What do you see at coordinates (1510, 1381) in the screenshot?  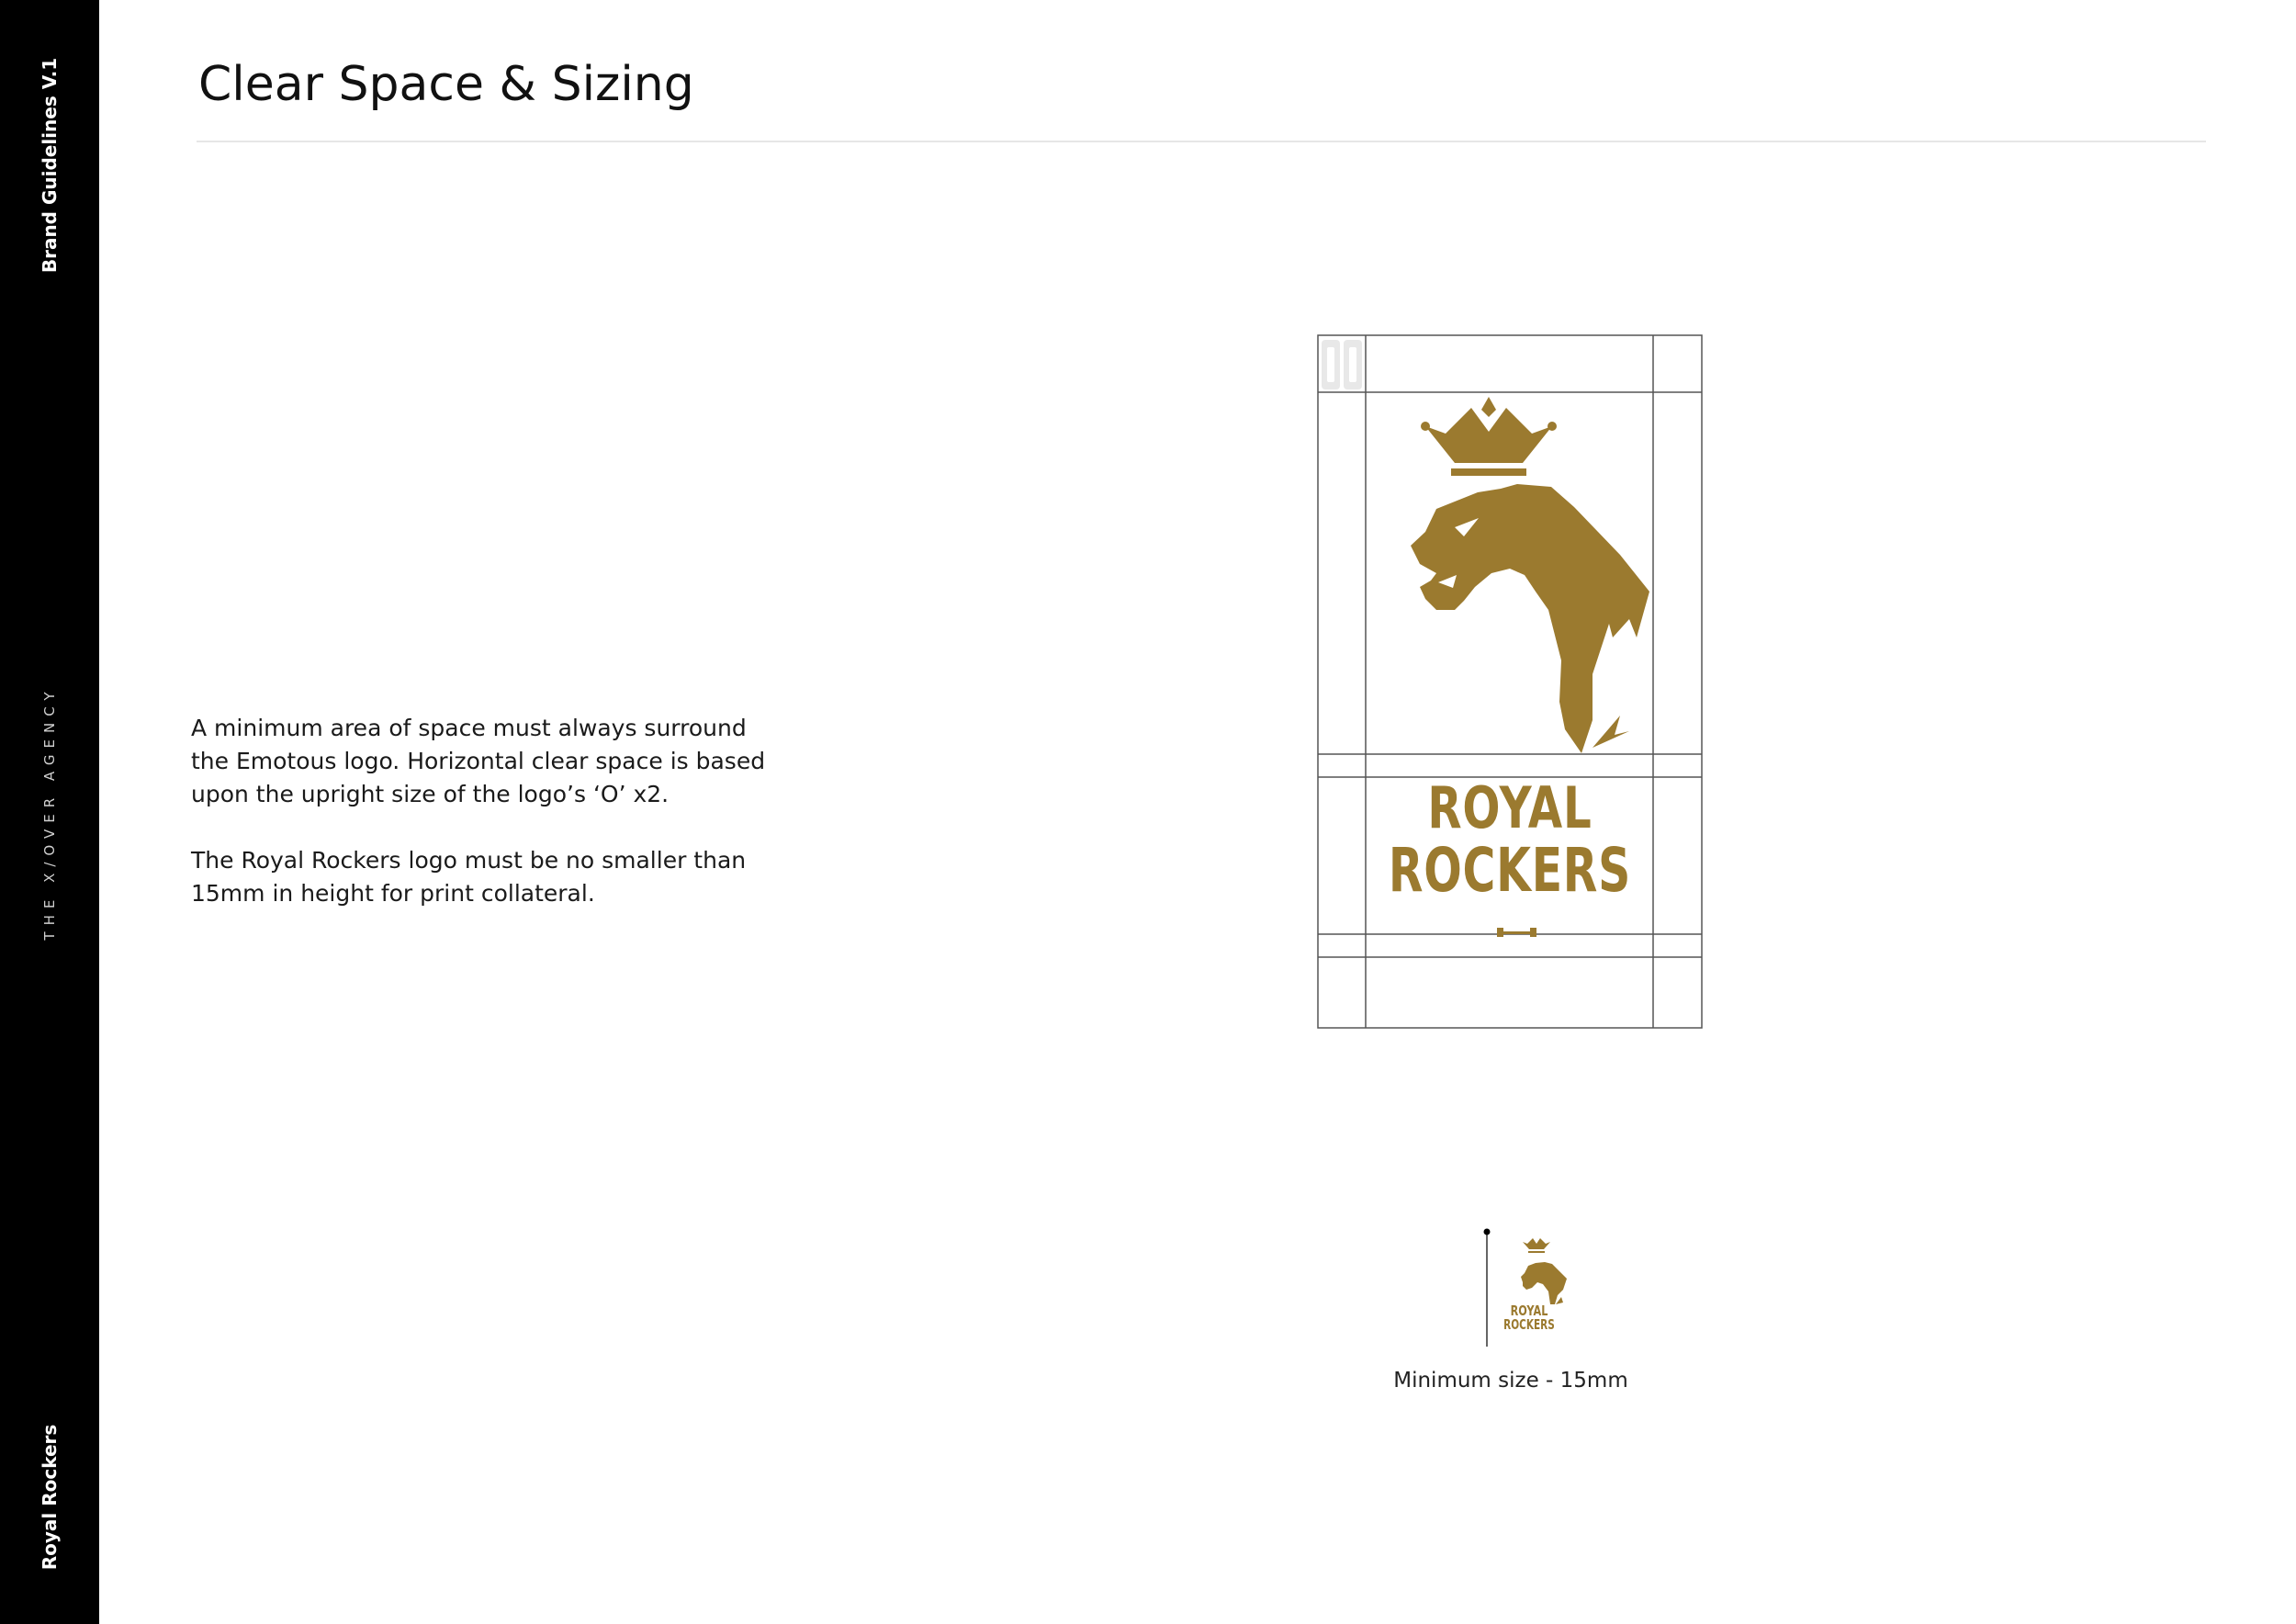 I see `minimum-size-caption: Minimum size - 15mm` at bounding box center [1510, 1381].